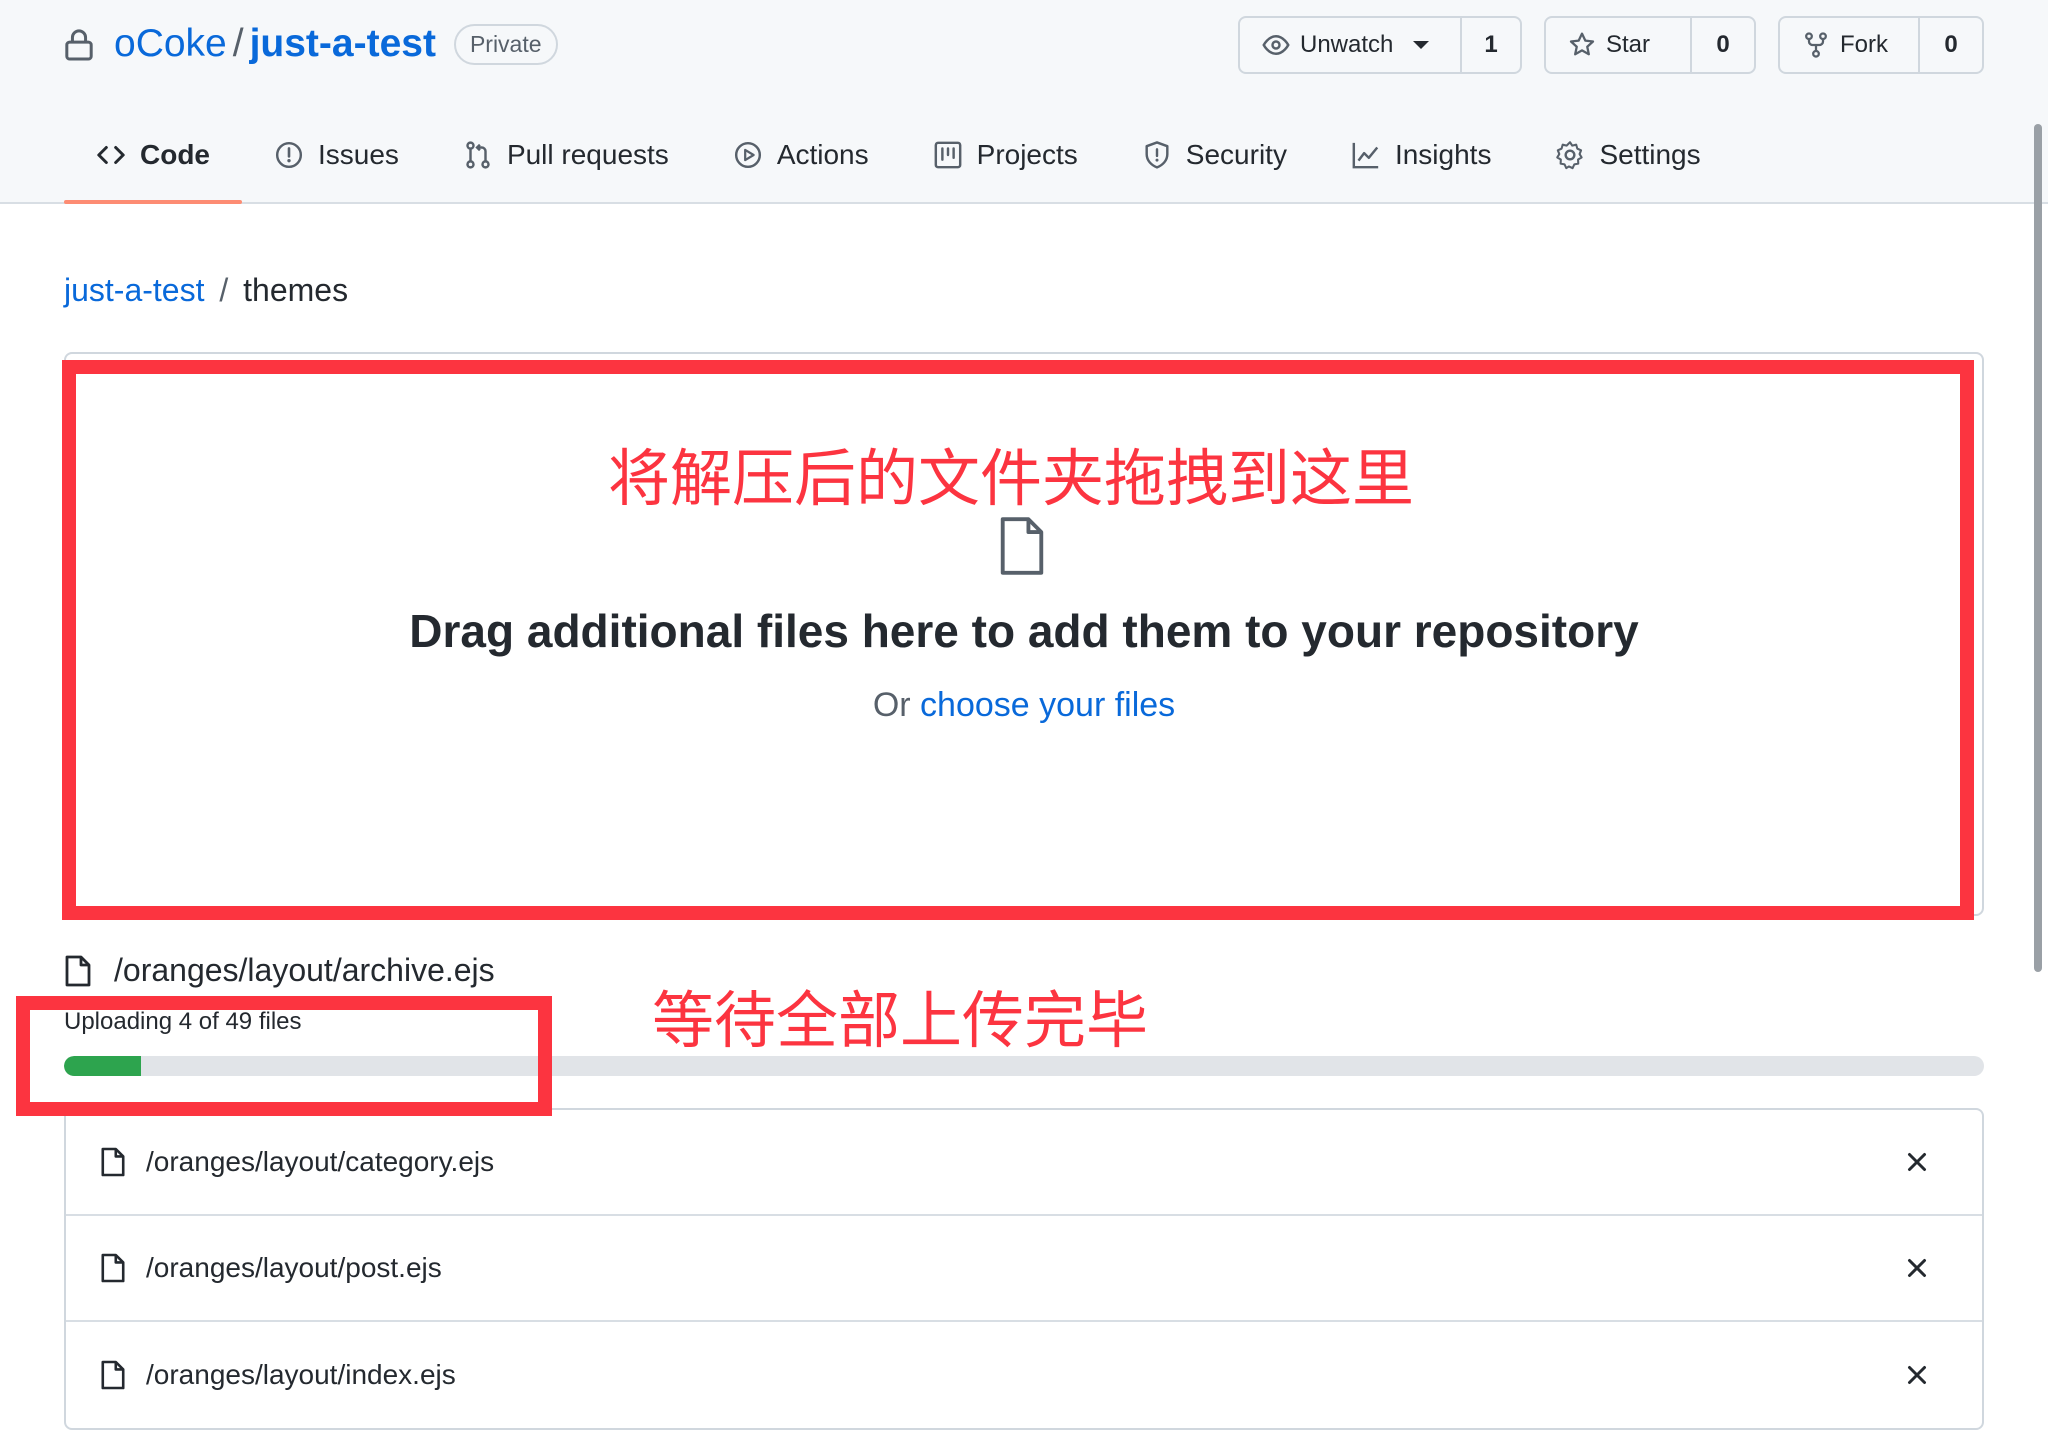  I want to click on play-icon, so click(748, 155).